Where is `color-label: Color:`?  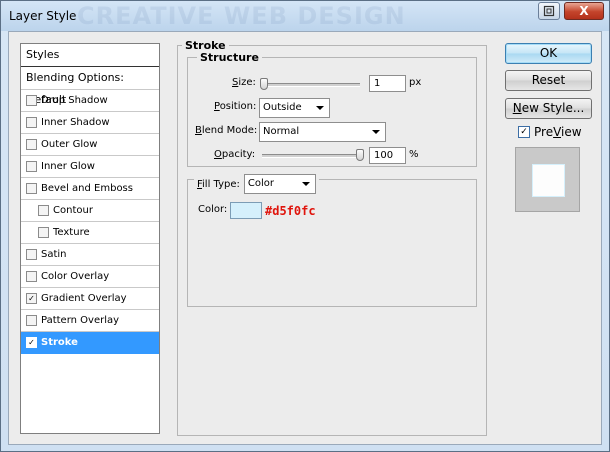 color-label: Color: is located at coordinates (213, 209).